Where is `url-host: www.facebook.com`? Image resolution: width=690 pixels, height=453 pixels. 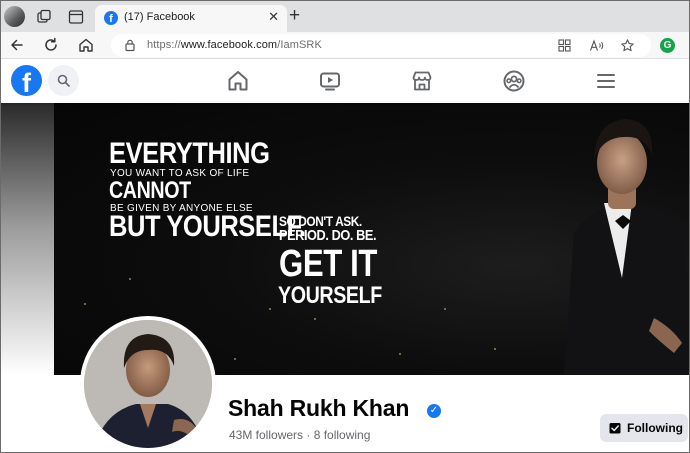
url-host: www.facebook.com is located at coordinates (229, 45).